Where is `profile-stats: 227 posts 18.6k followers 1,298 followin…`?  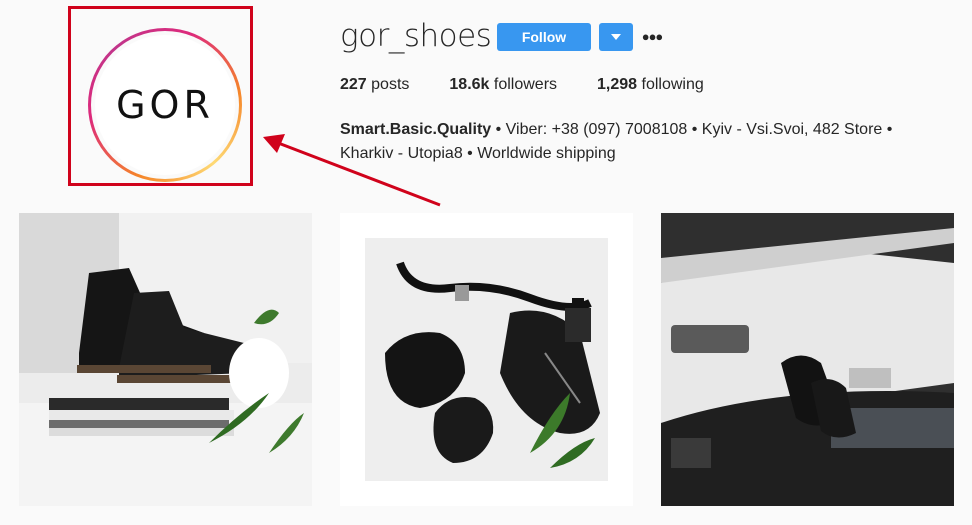
profile-stats: 227 posts 18.6k followers 1,298 followin… is located at coordinates (542, 85).